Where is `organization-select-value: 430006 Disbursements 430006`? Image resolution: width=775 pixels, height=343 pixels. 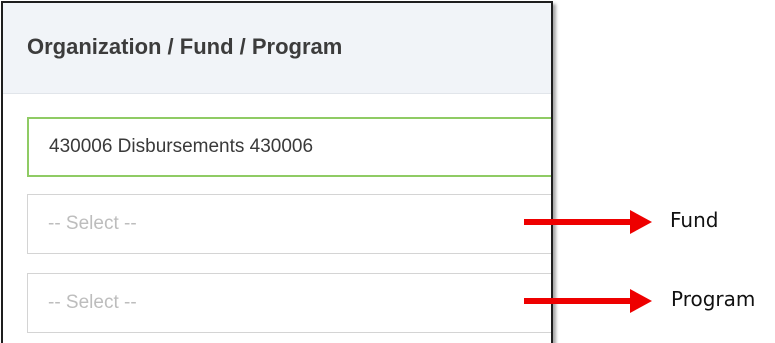
organization-select-value: 430006 Disbursements 430006 is located at coordinates (181, 146).